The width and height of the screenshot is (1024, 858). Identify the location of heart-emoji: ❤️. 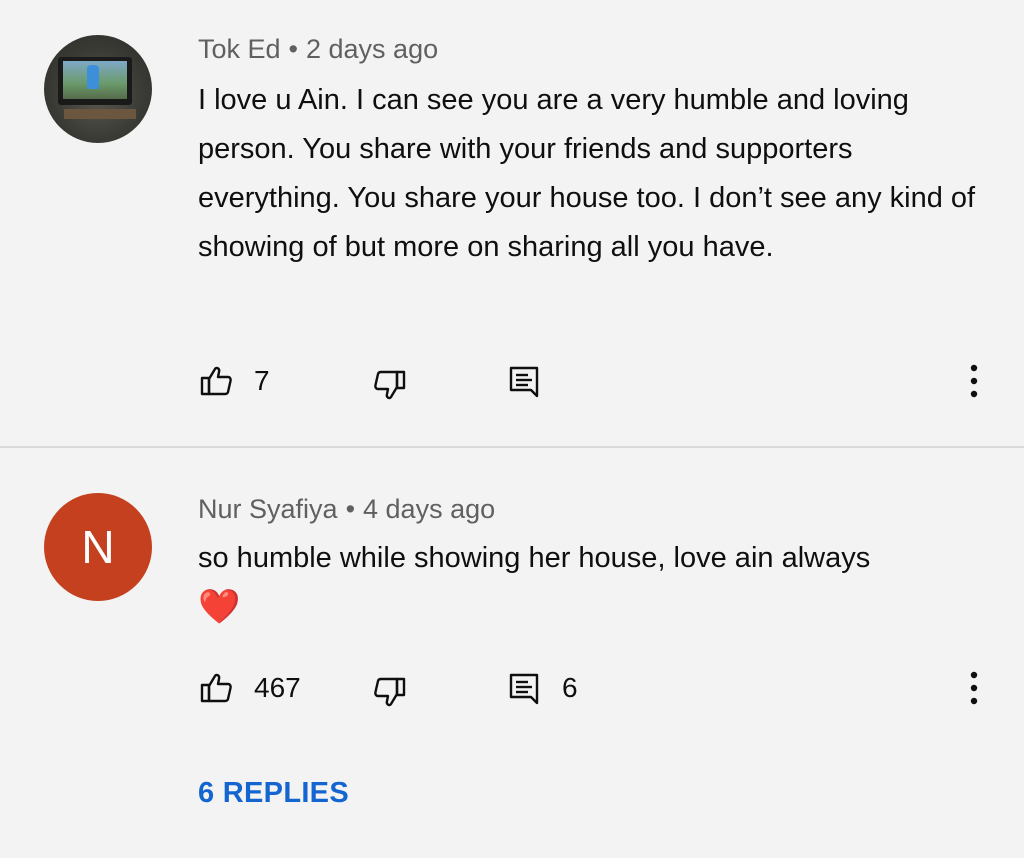
(219, 607).